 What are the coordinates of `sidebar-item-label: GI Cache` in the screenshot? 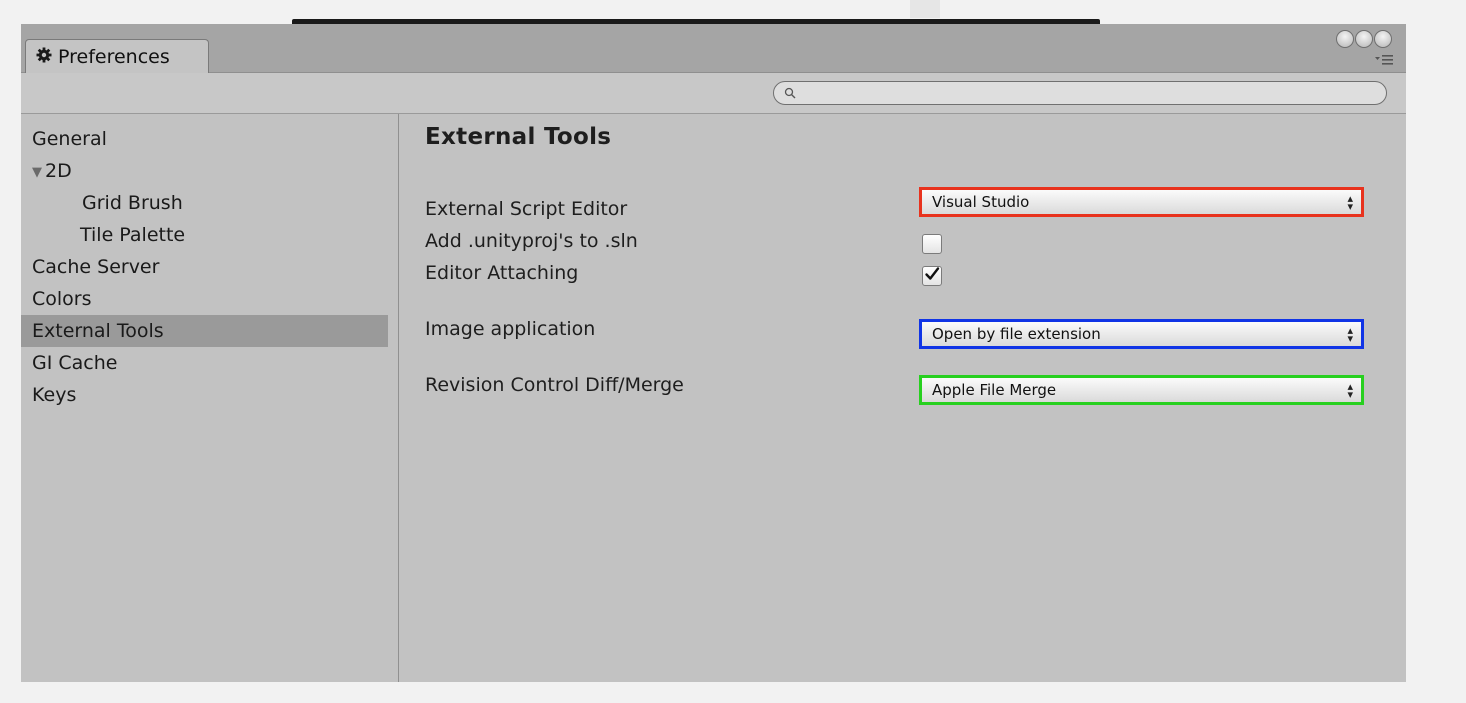 It's located at (75, 363).